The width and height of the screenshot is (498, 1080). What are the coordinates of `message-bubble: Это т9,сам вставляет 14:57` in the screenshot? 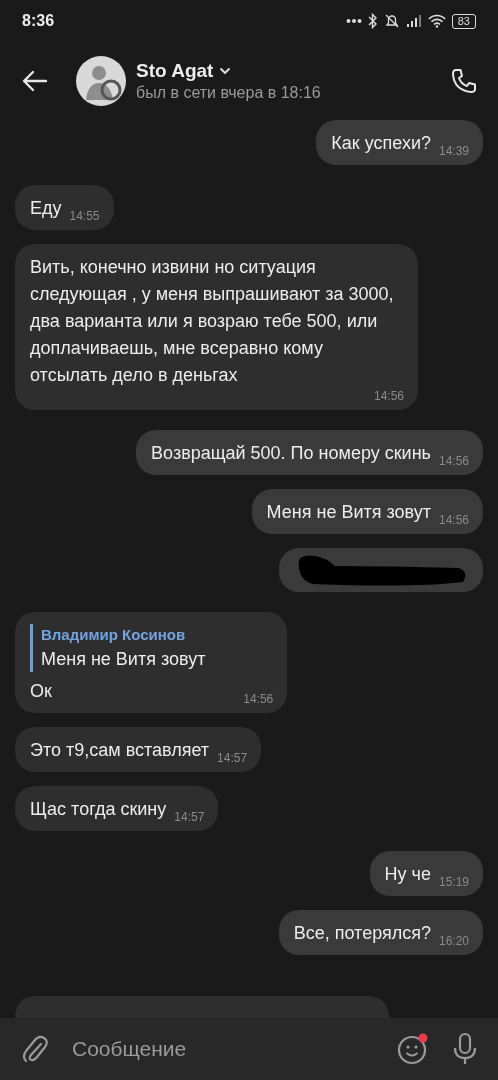 It's located at (138, 749).